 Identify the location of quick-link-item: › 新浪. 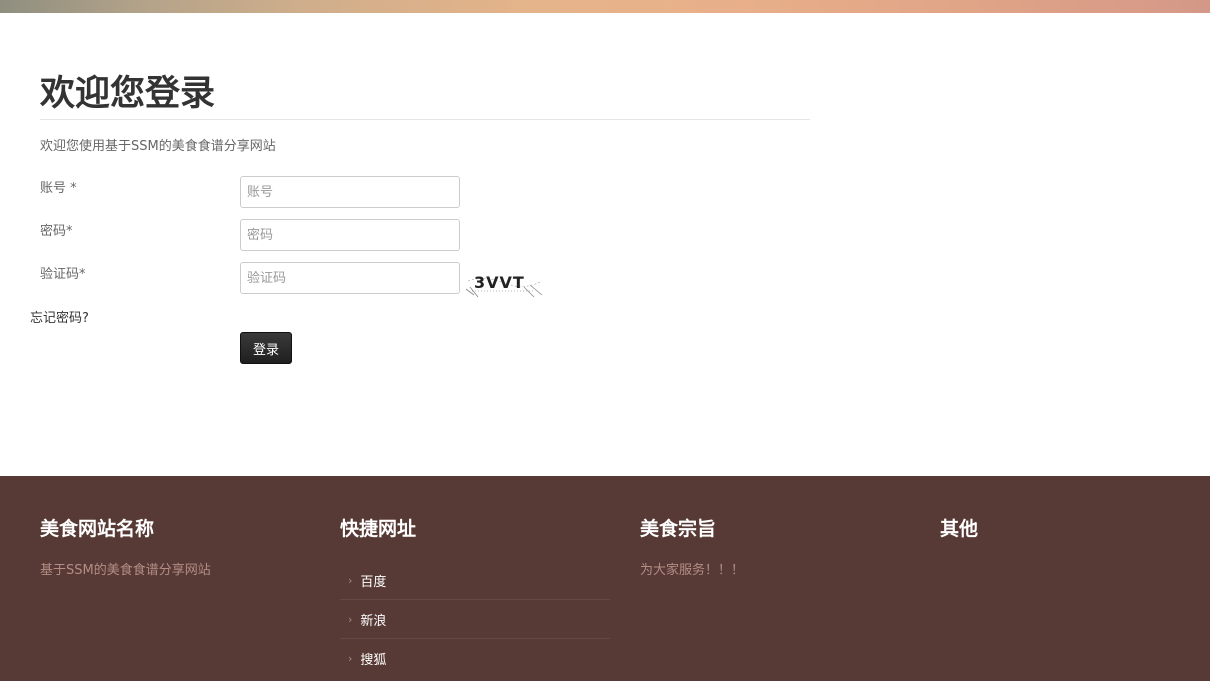
(475, 619).